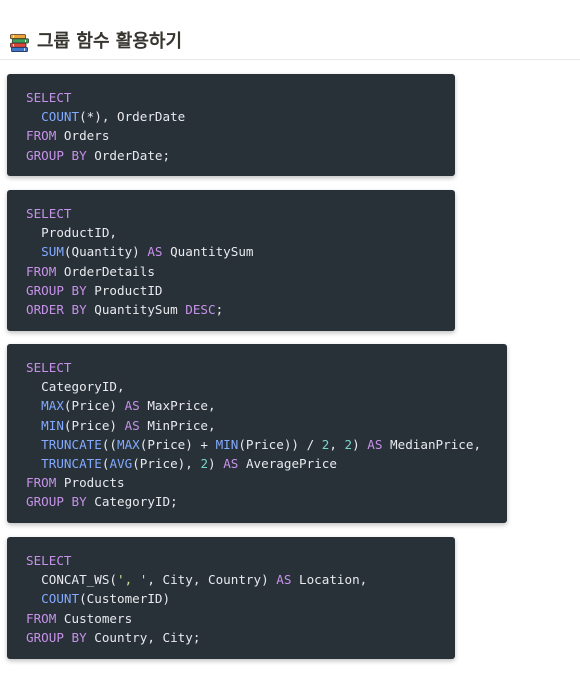 The width and height of the screenshot is (580, 676). Describe the element at coordinates (71, 580) in the screenshot. I see `sql-text: CONCAT_WS(` at that location.